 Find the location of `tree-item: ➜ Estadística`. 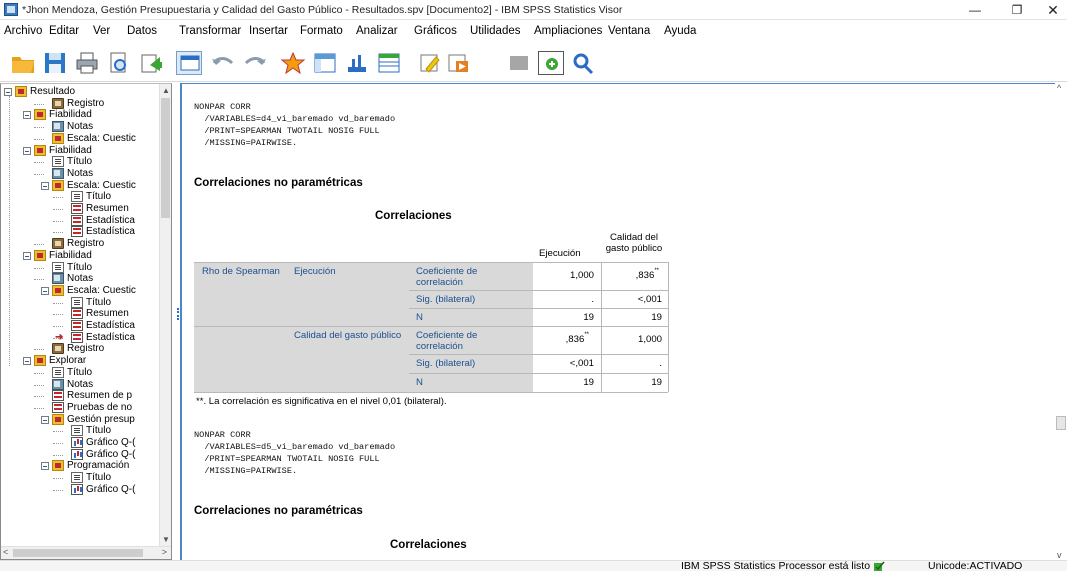

tree-item: ➜ Estadística is located at coordinates (80, 337).